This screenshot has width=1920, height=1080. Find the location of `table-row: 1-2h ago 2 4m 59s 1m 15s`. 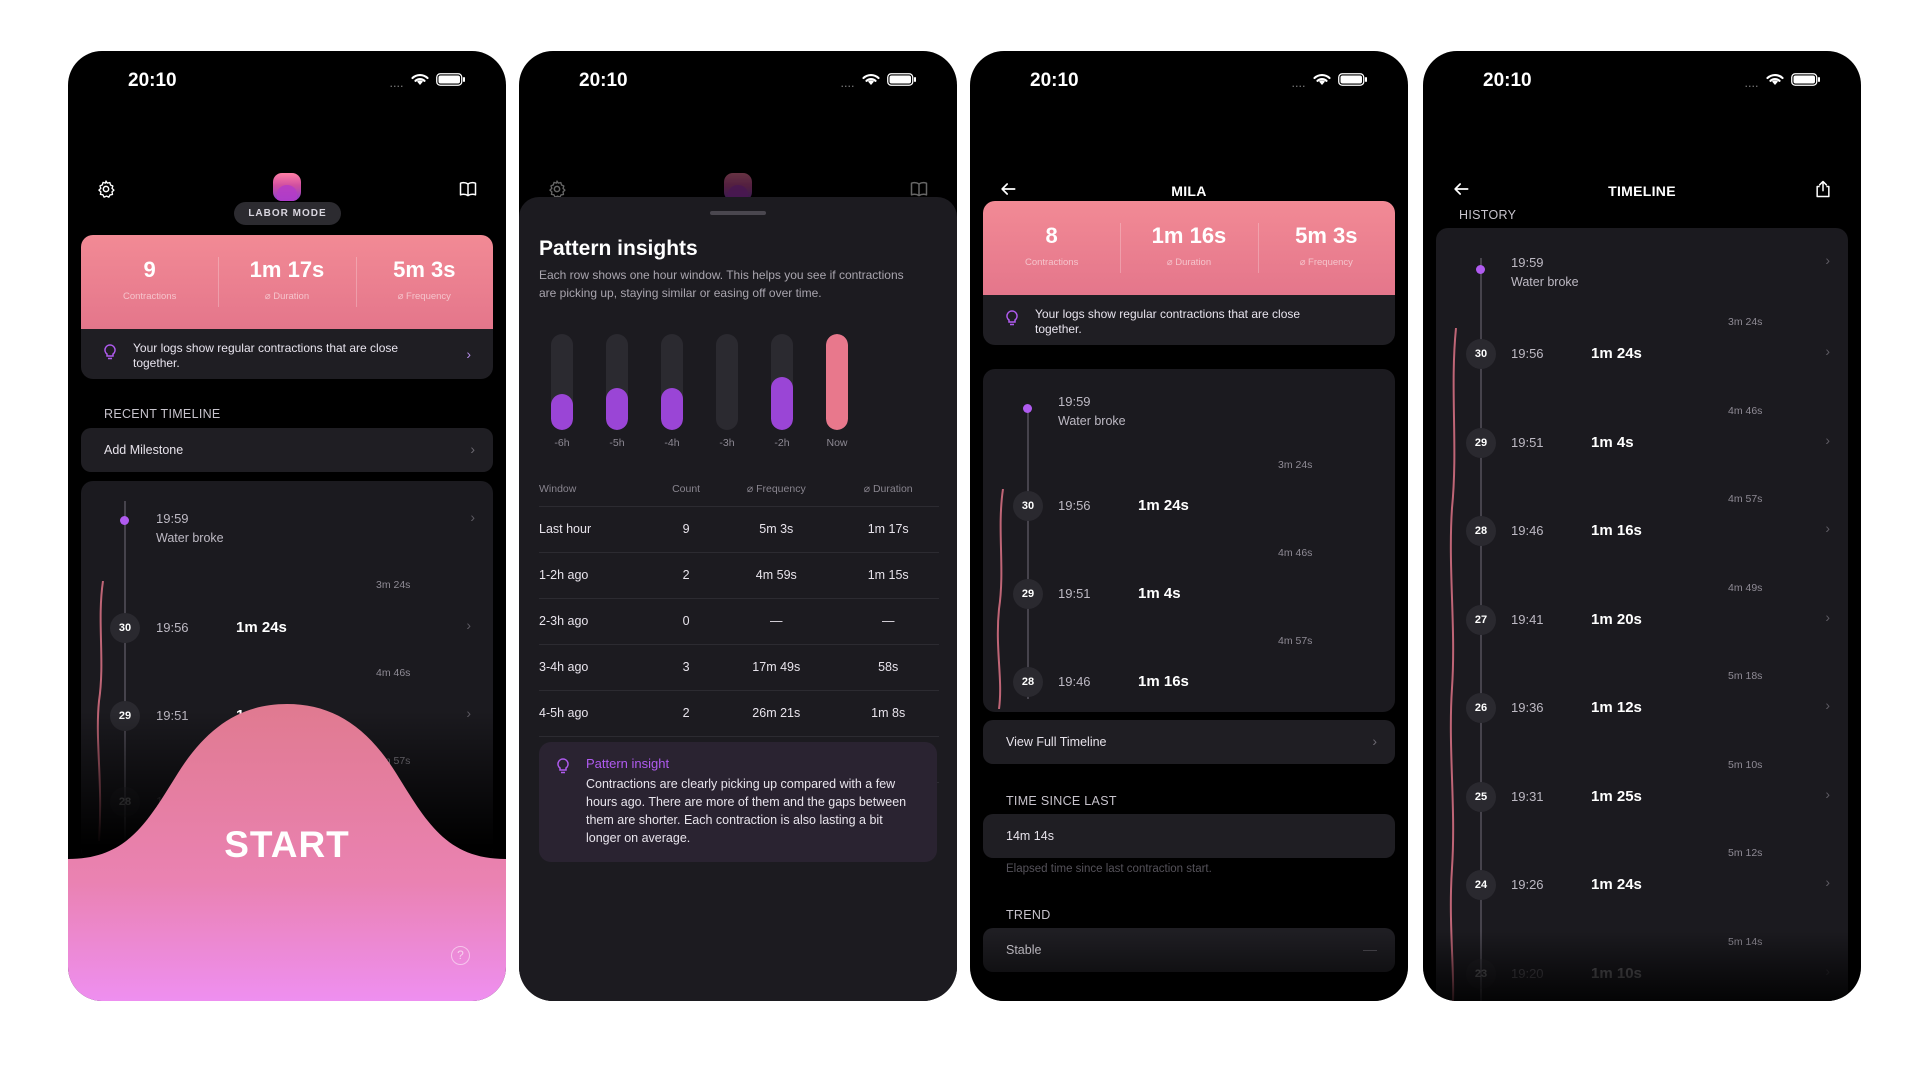

table-row: 1-2h ago 2 4m 59s 1m 15s is located at coordinates (739, 575).